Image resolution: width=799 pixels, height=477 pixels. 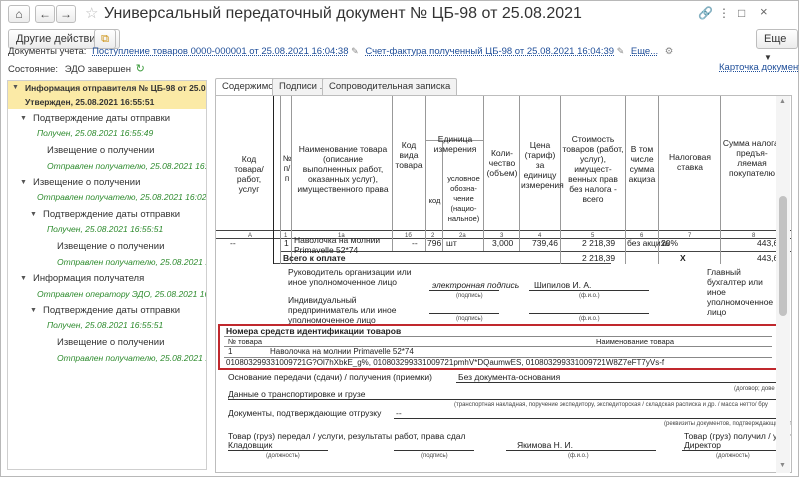 I want to click on total-excise: X, so click(x=683, y=258).